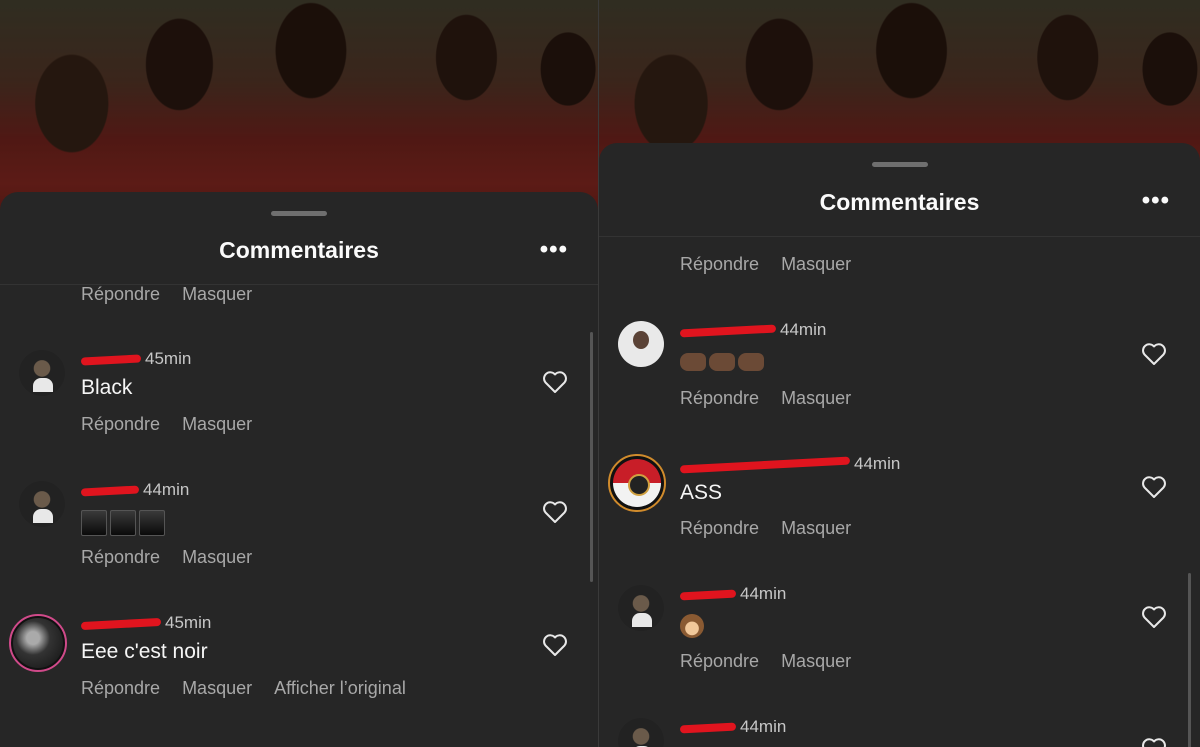 This screenshot has width=1200, height=747. Describe the element at coordinates (124, 523) in the screenshot. I see `black-square-emoji` at that location.